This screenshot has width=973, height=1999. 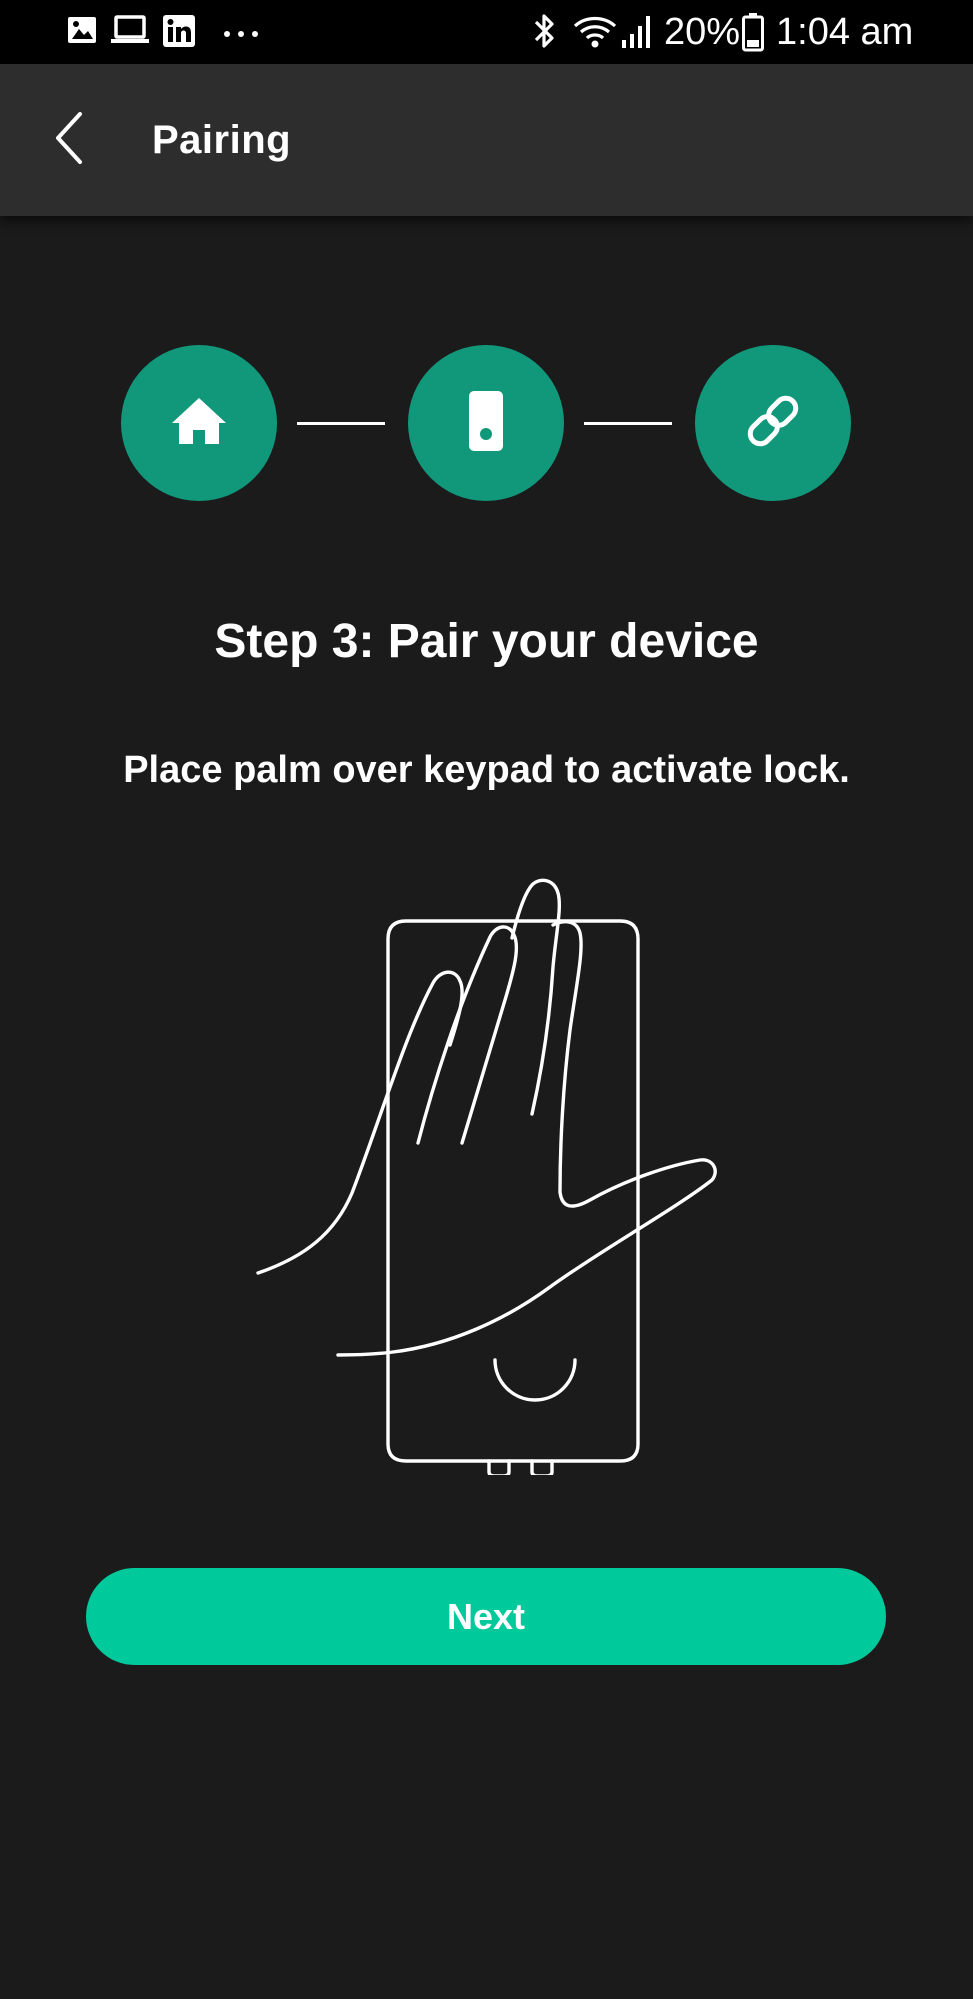 I want to click on linkedin-icon, so click(x=179, y=33).